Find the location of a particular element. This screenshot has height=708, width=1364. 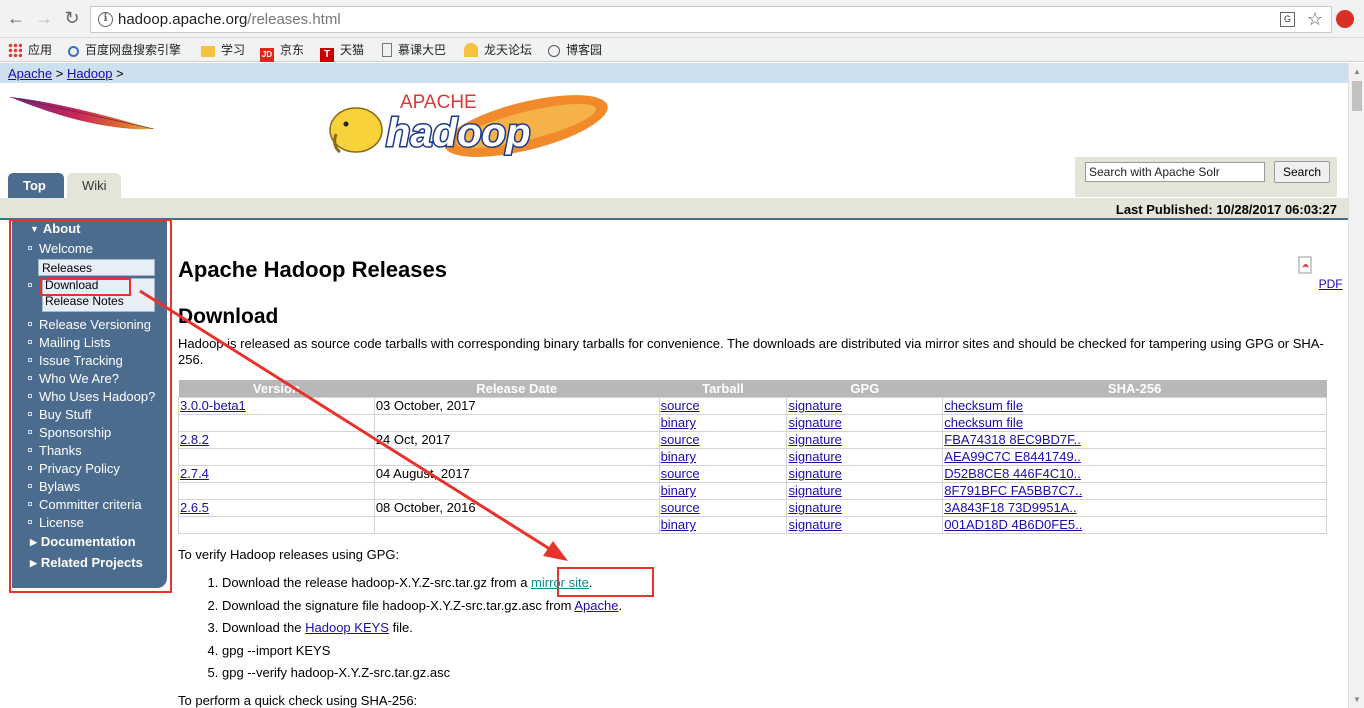

checksum-link: D52B8CE8 446F4C10.. is located at coordinates (1012, 473).